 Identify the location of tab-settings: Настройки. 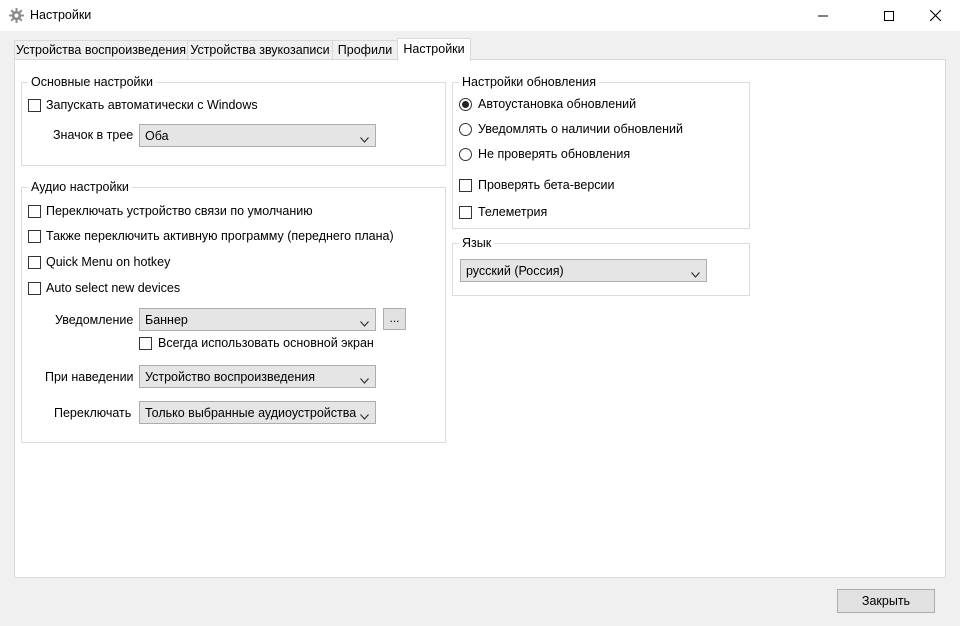
(434, 49).